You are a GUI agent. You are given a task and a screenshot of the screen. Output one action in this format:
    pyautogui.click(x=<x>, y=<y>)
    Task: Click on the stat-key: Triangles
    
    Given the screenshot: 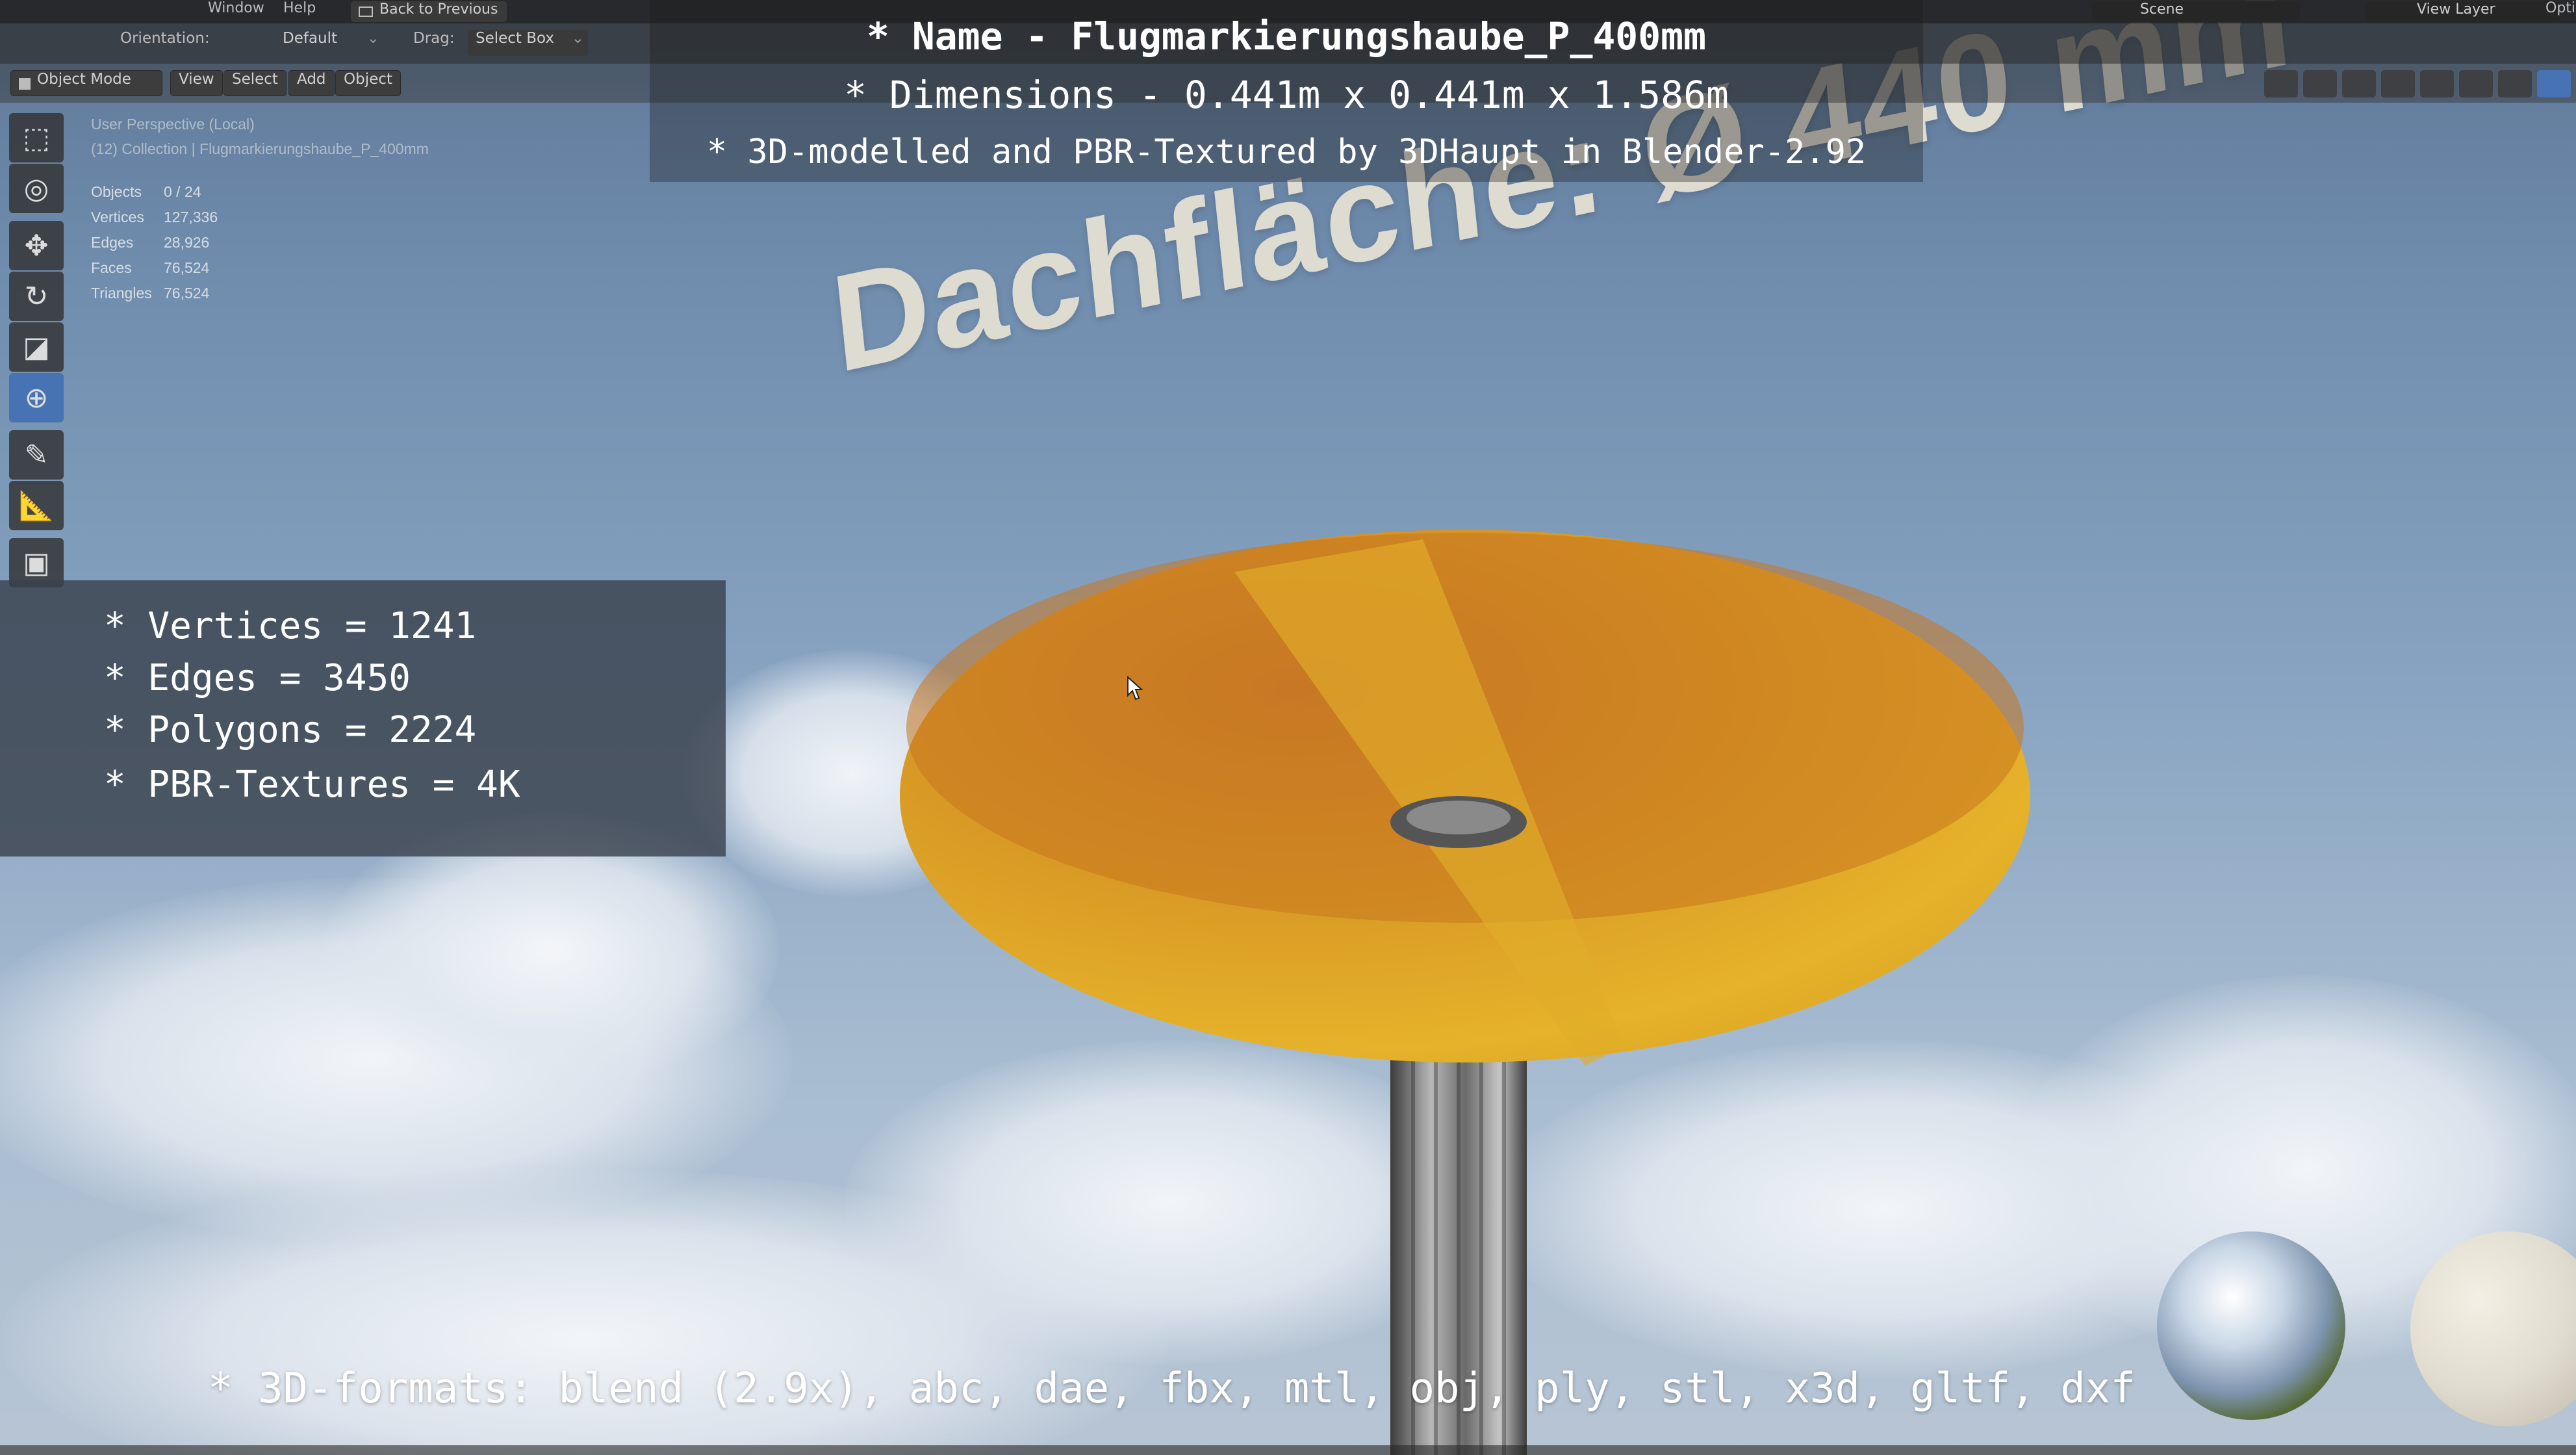 What is the action you would take?
    pyautogui.click(x=121, y=294)
    